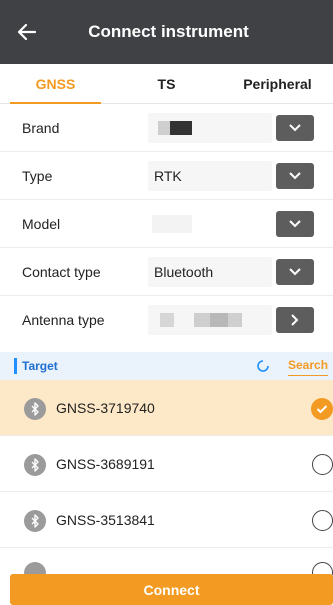 The height and width of the screenshot is (605, 333). I want to click on loading-spinner-icon, so click(263, 366).